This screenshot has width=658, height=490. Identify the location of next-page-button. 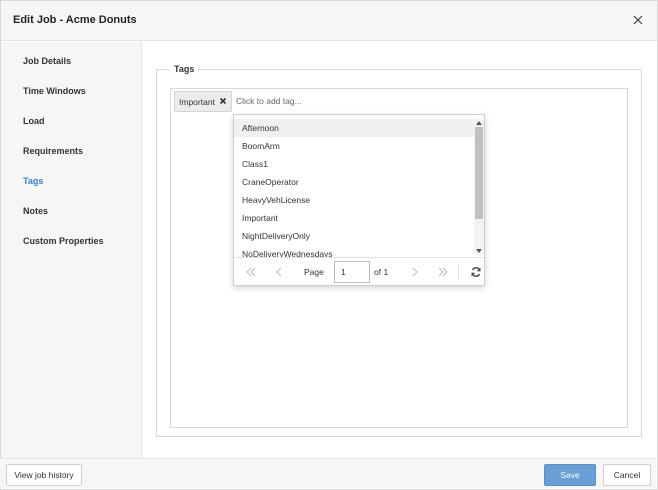
(415, 272).